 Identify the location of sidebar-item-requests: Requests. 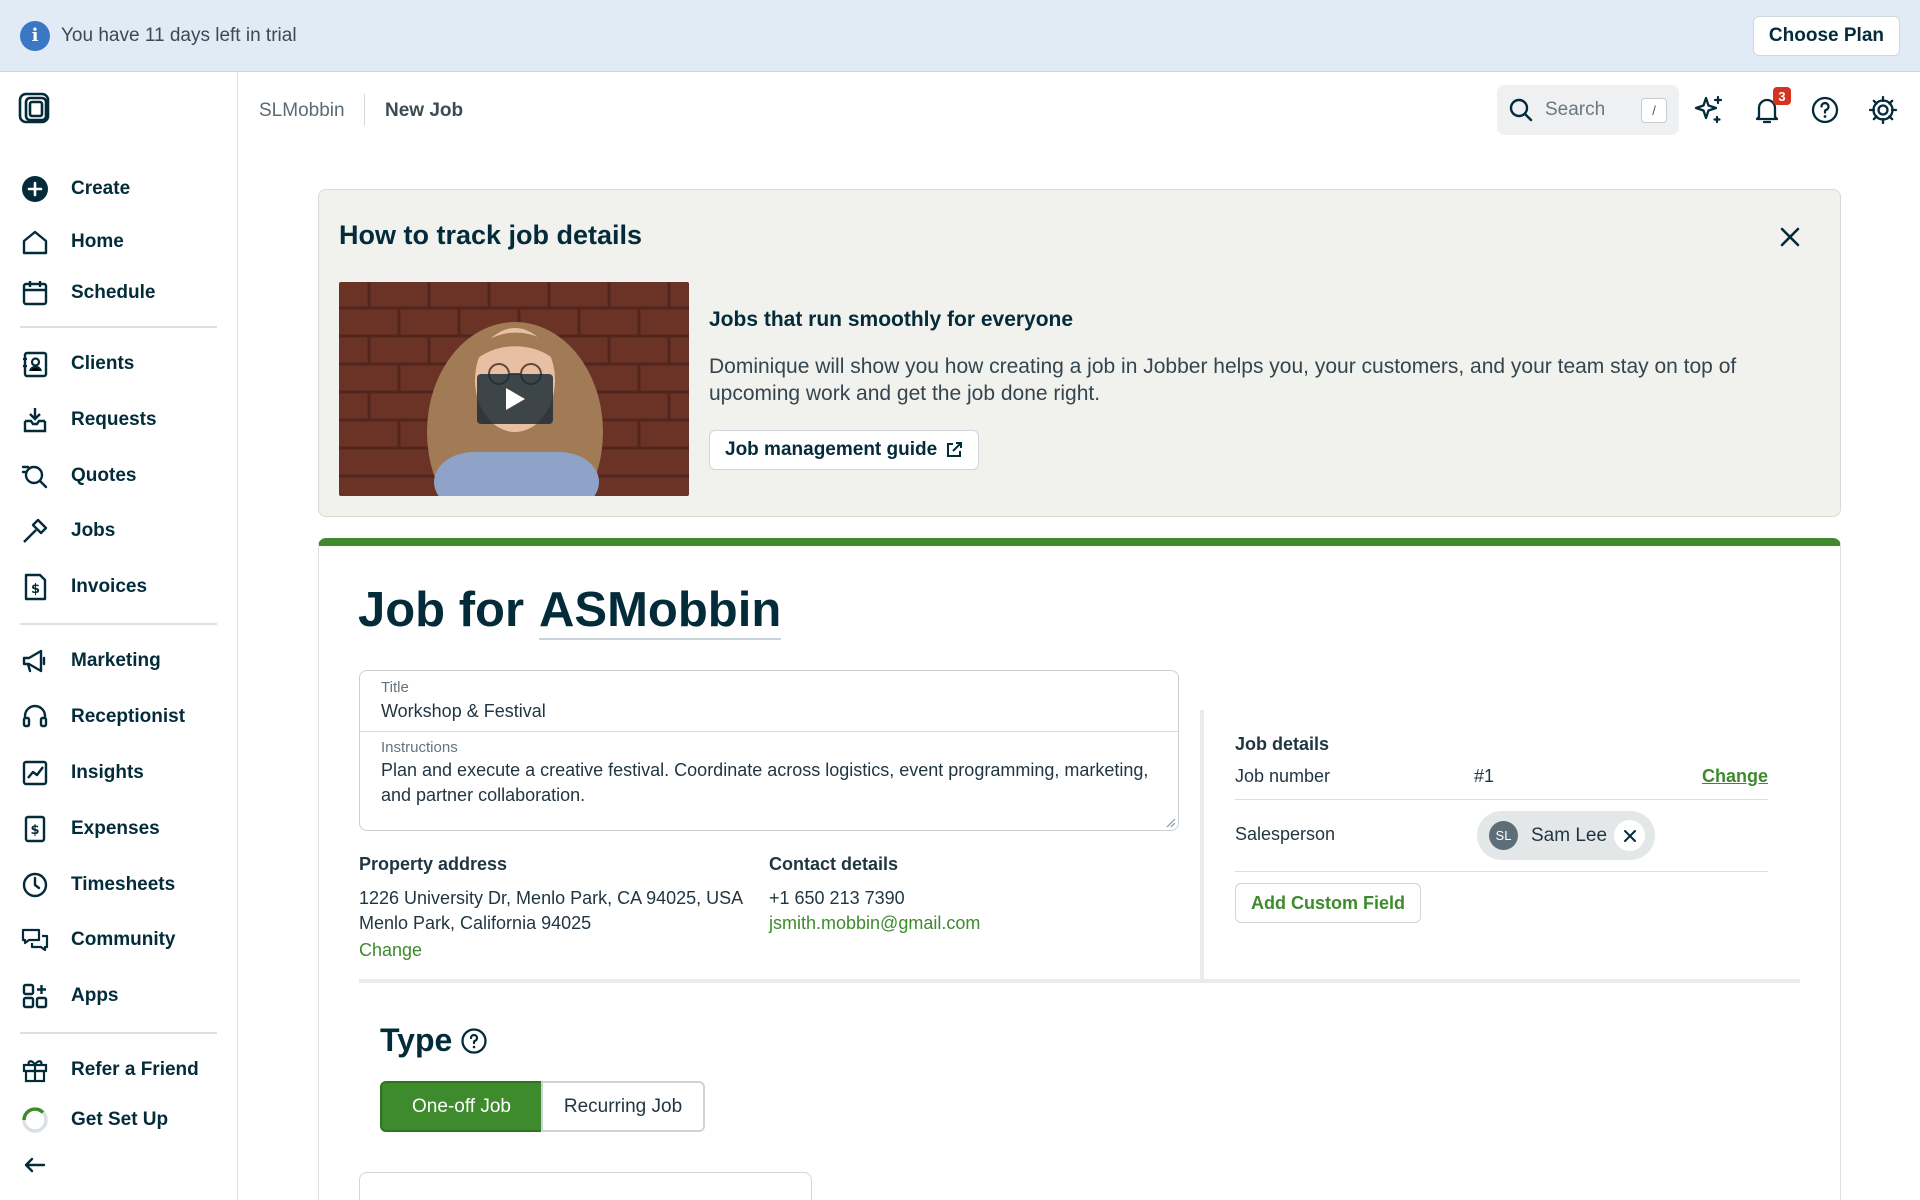
(120, 420).